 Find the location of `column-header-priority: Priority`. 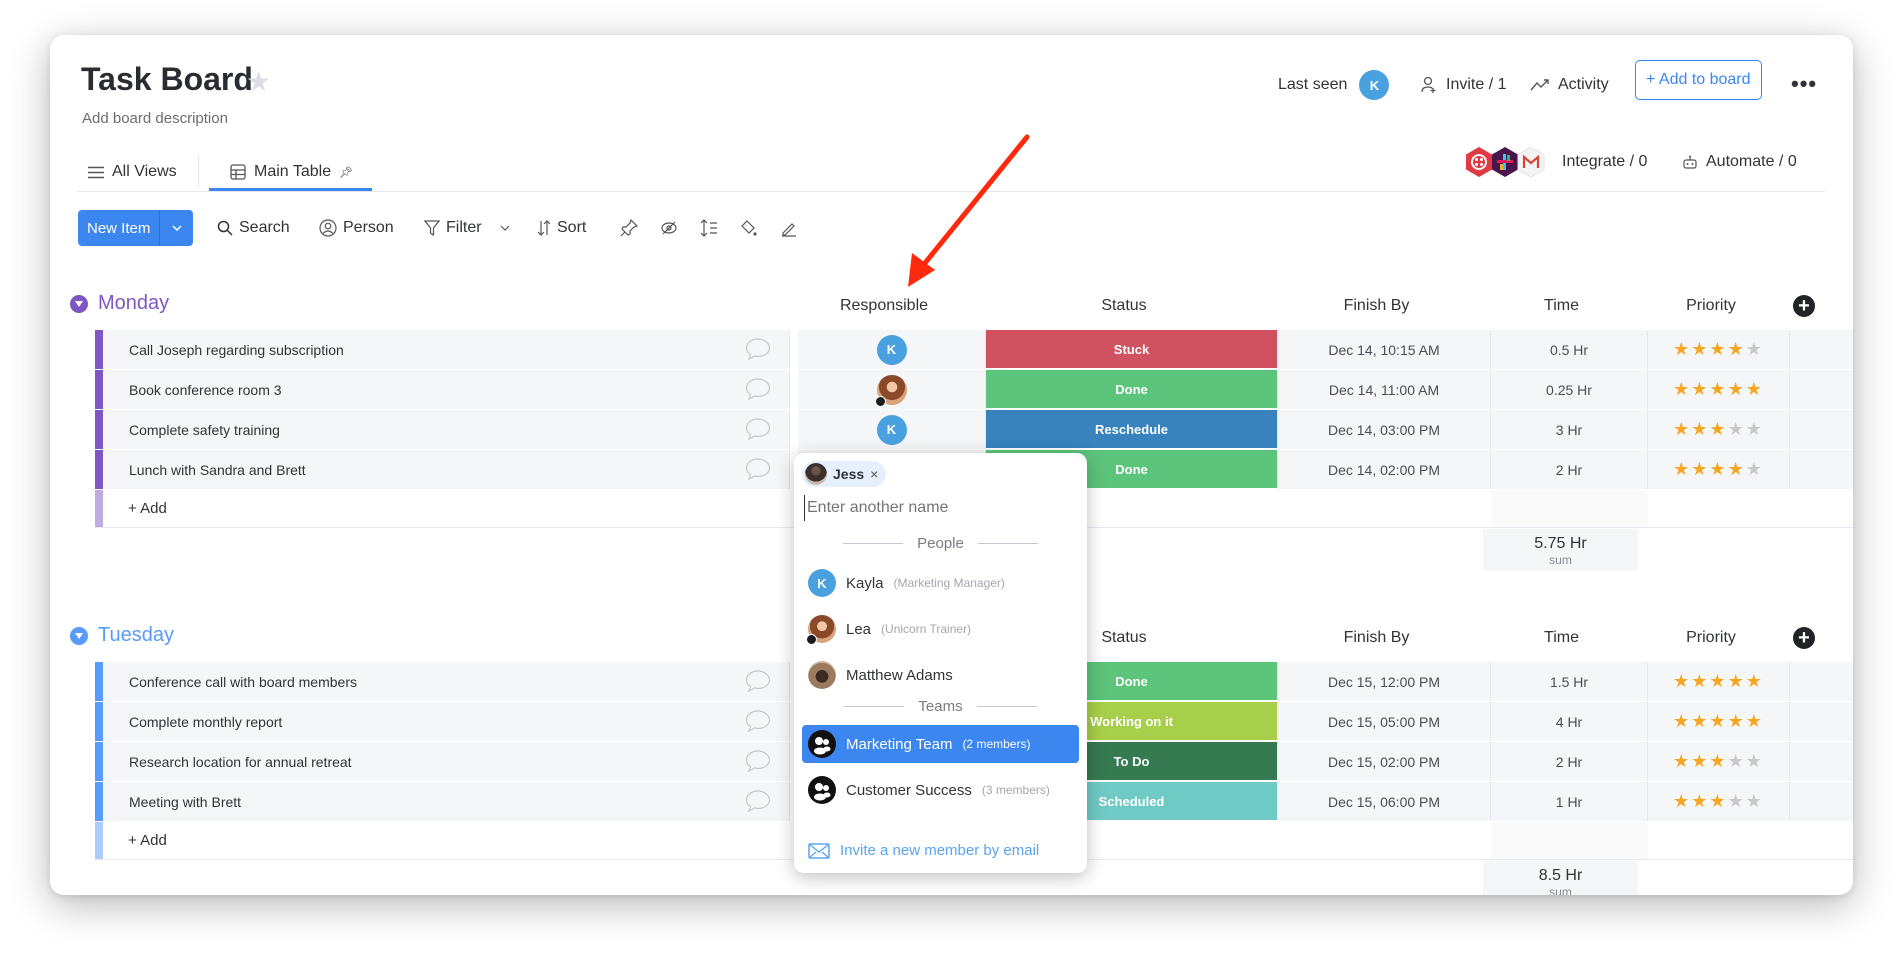

column-header-priority: Priority is located at coordinates (1711, 306).